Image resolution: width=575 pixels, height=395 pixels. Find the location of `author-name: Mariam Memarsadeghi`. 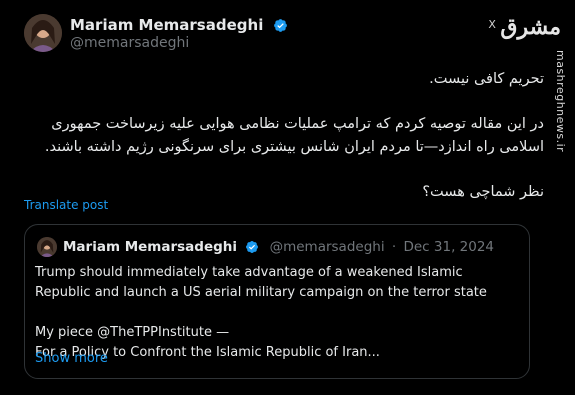

author-name: Mariam Memarsadeghi is located at coordinates (179, 25).